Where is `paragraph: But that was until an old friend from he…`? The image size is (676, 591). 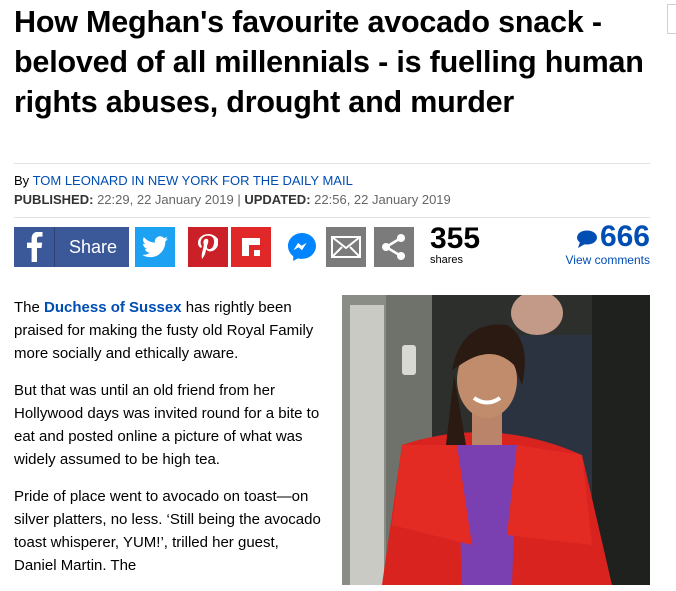
paragraph: But that was until an old friend from he… is located at coordinates (167, 425).